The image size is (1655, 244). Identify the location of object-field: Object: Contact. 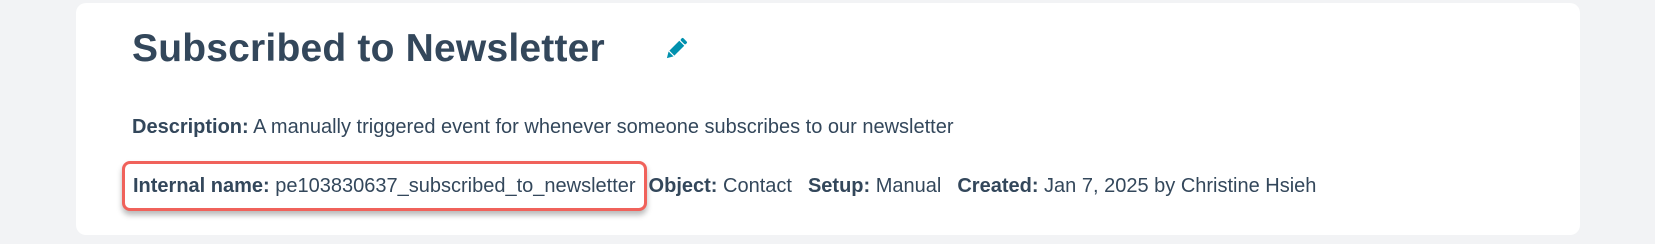
(720, 186).